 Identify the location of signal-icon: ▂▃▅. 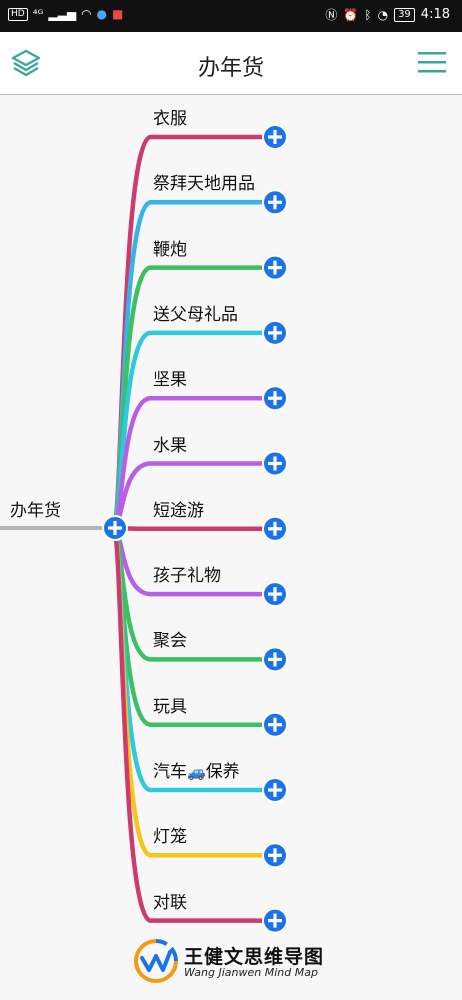
(62, 14).